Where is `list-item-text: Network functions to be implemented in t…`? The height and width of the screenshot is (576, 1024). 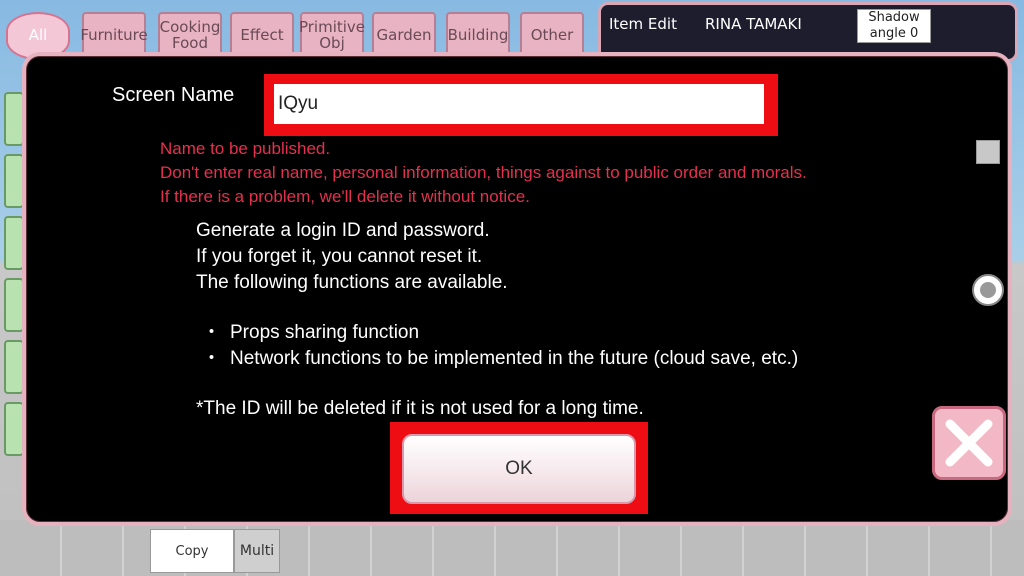 list-item-text: Network functions to be implemented in t… is located at coordinates (514, 358).